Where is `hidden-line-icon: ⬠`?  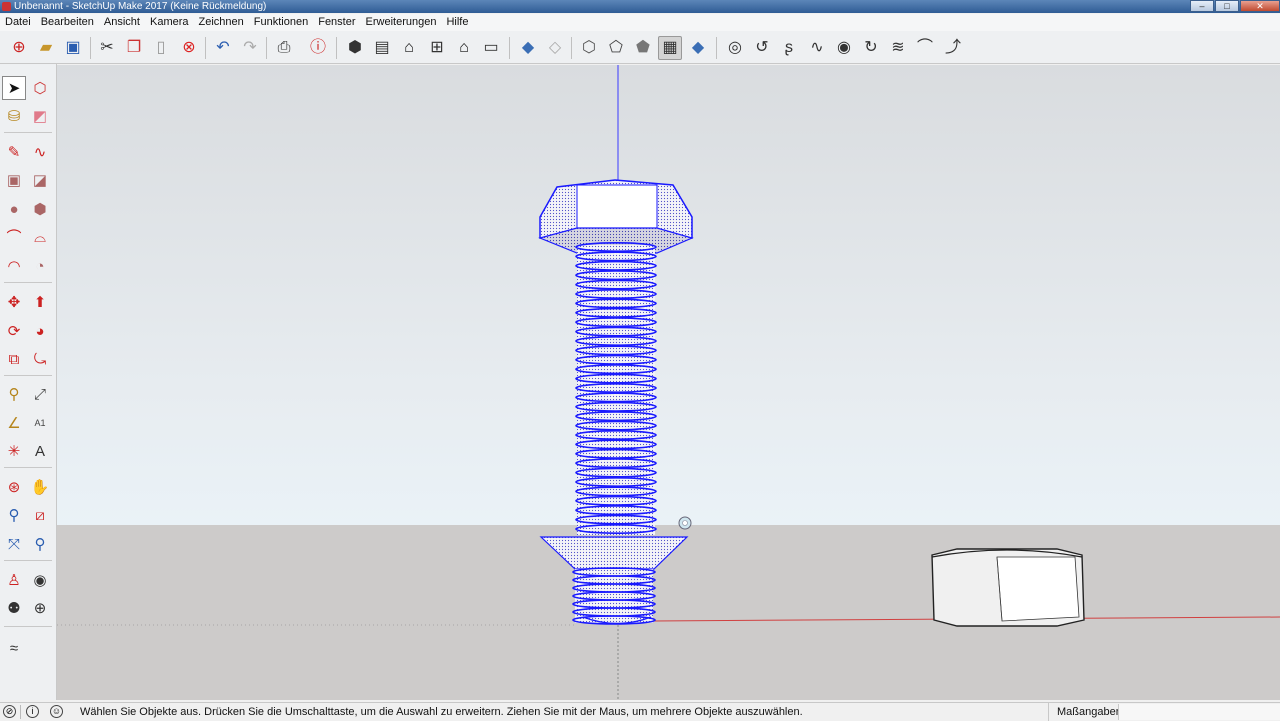
hidden-line-icon: ⬠ is located at coordinates (616, 48).